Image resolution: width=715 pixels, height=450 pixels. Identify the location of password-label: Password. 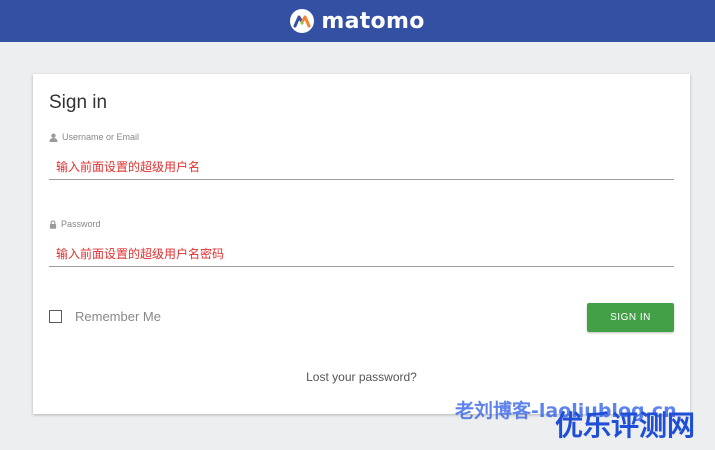
(75, 224).